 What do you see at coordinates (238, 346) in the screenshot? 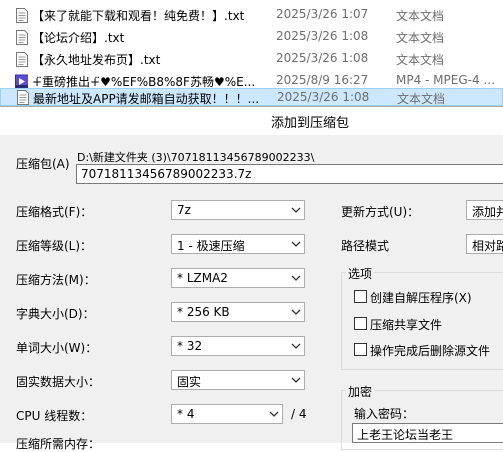
I see `word-select: * 32` at bounding box center [238, 346].